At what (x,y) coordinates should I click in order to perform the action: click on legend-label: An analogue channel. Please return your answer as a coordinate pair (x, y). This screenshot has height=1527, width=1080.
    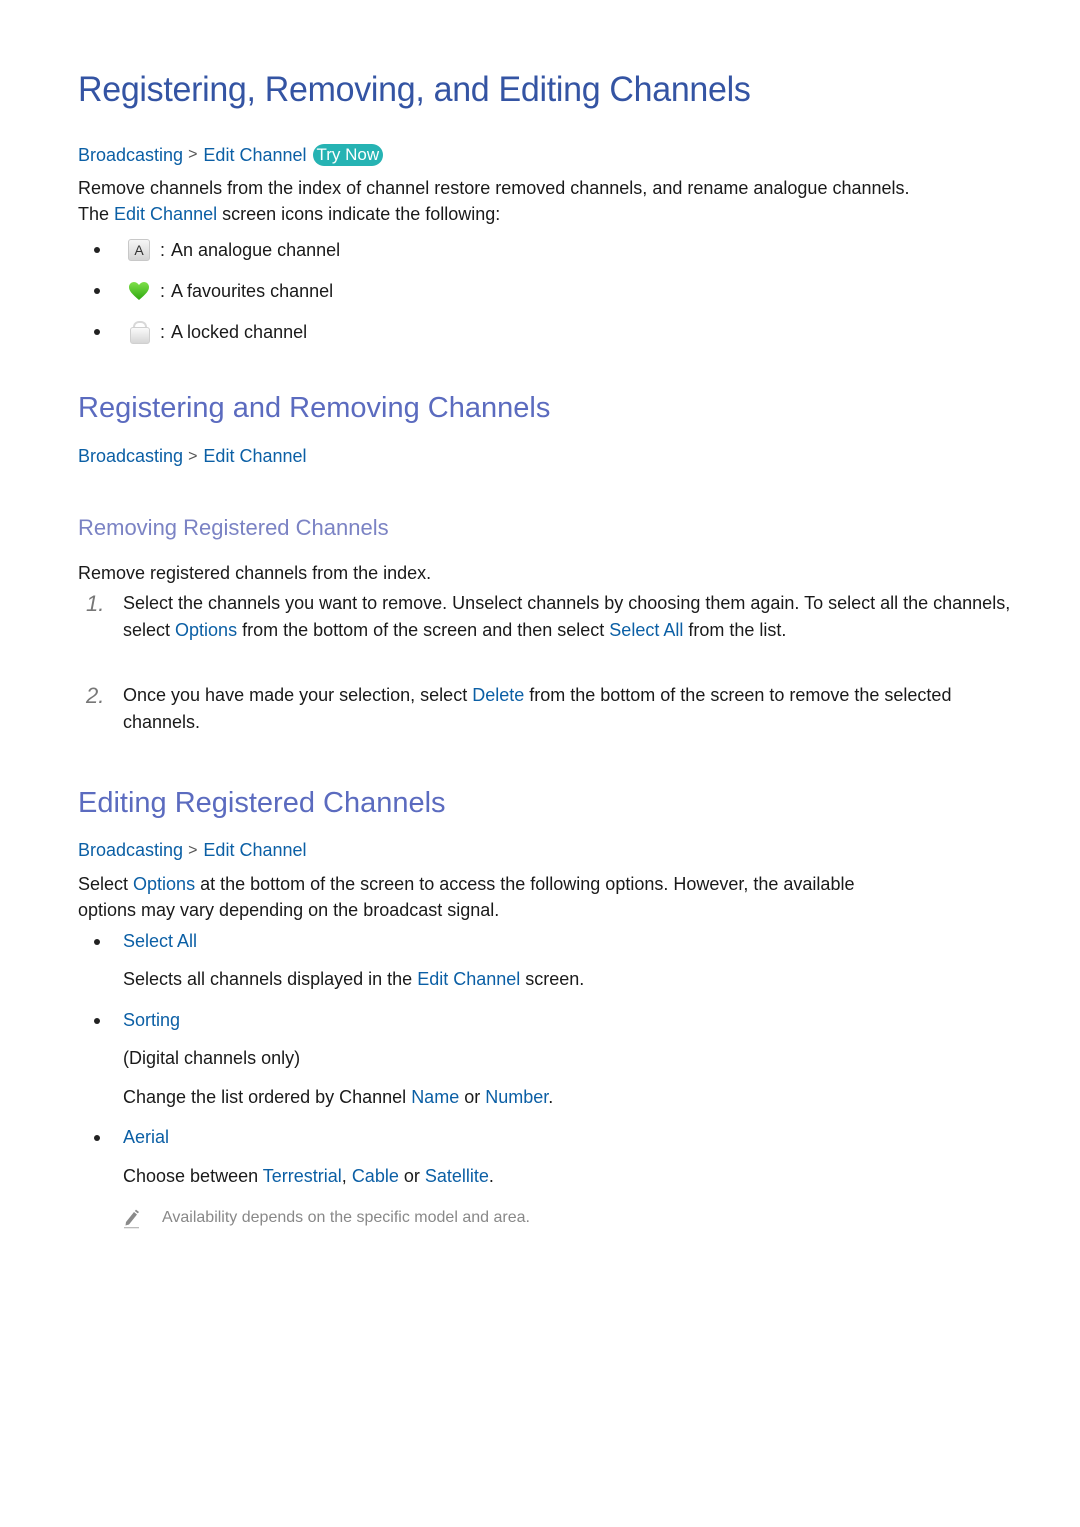
    Looking at the image, I should click on (256, 249).